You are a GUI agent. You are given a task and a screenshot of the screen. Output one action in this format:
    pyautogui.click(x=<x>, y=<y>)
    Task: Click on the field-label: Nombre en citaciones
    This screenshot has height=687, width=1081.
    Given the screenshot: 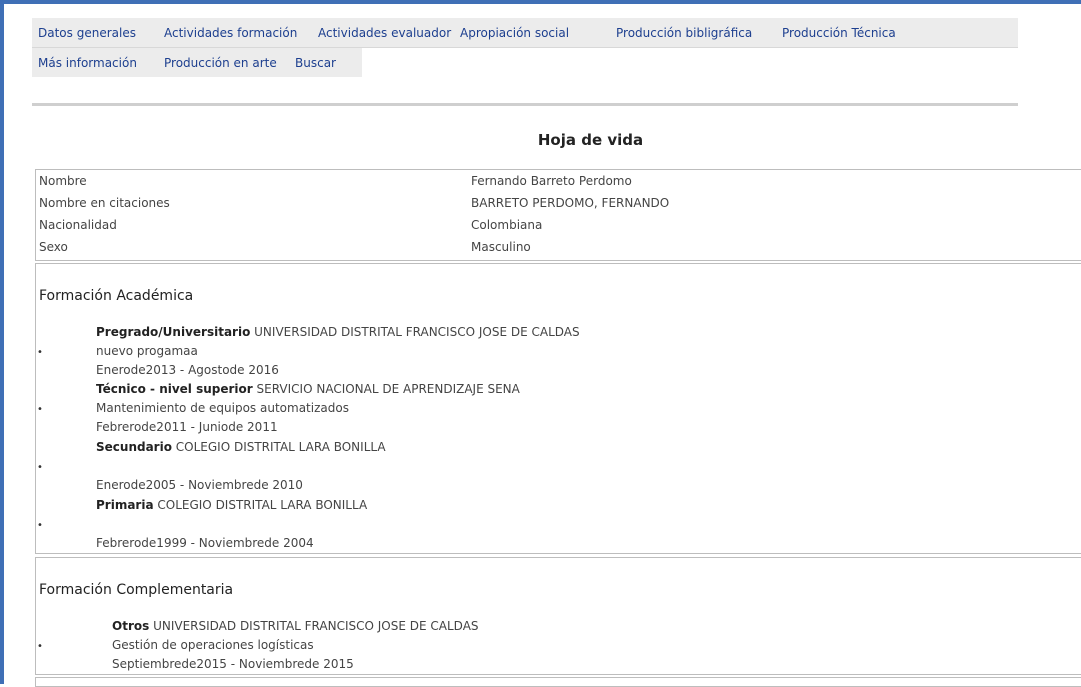 What is the action you would take?
    pyautogui.click(x=104, y=203)
    